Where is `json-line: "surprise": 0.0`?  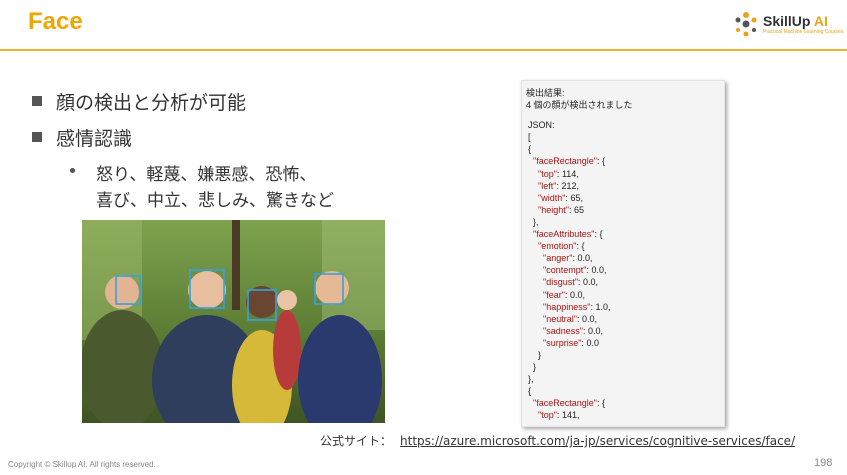 json-line: "surprise": 0.0 is located at coordinates (571, 342).